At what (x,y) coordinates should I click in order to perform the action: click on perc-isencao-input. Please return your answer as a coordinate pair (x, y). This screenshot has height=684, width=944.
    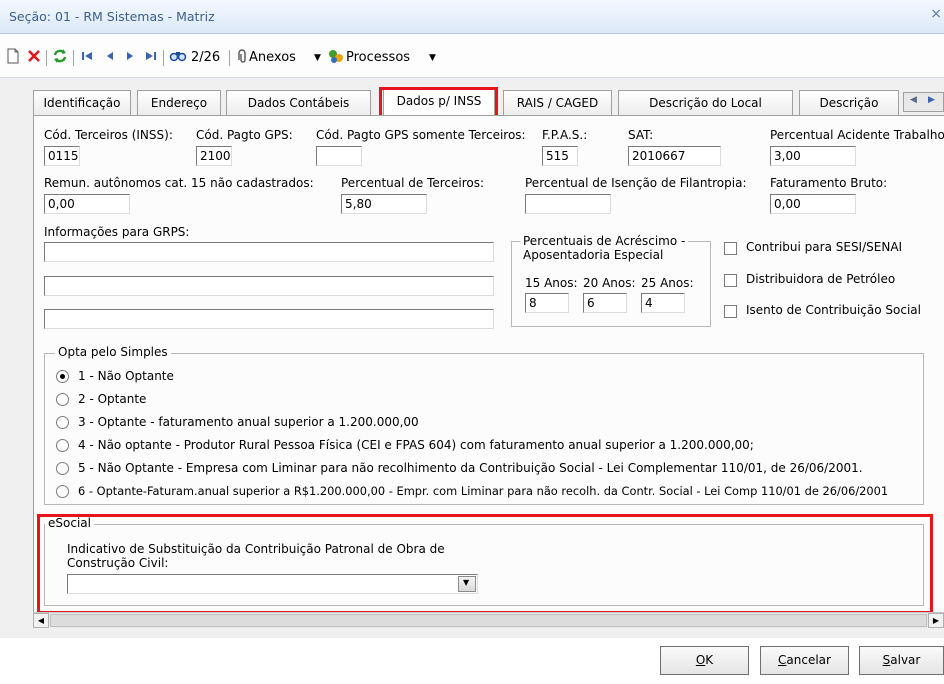
    Looking at the image, I should click on (568, 204).